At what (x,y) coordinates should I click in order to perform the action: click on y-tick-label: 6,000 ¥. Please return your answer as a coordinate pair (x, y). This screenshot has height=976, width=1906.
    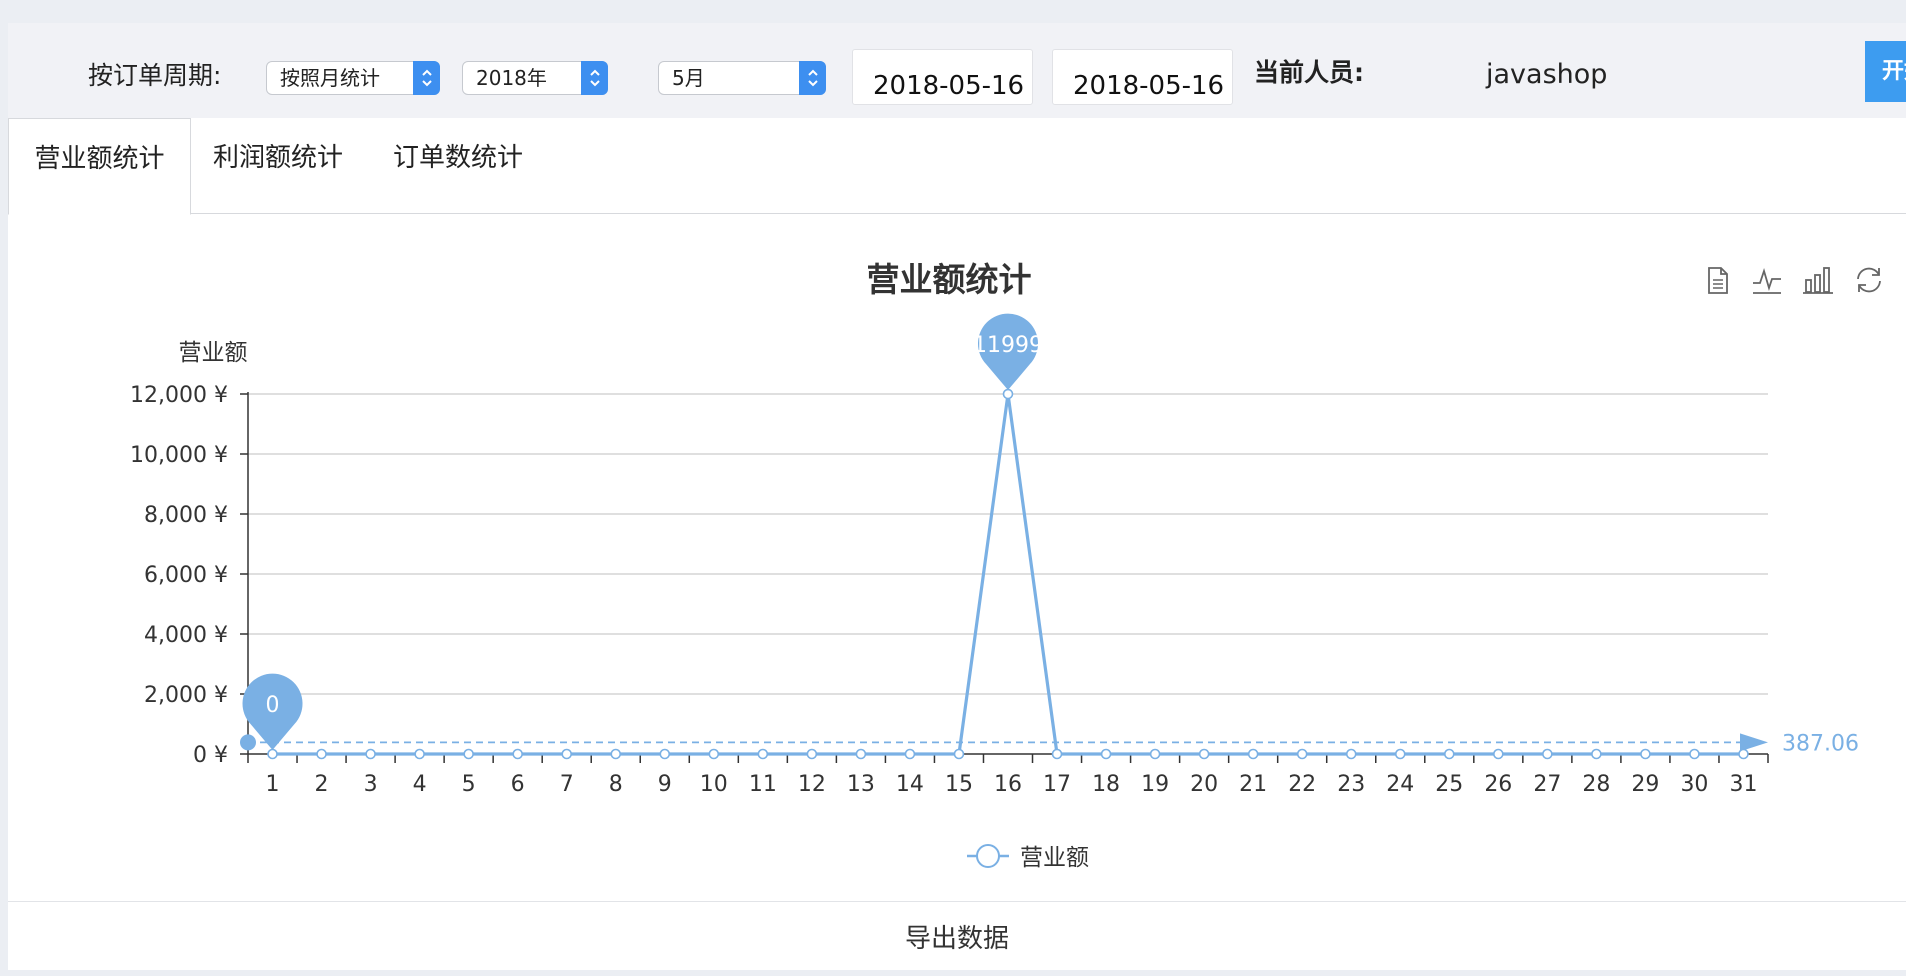
    Looking at the image, I should click on (186, 575).